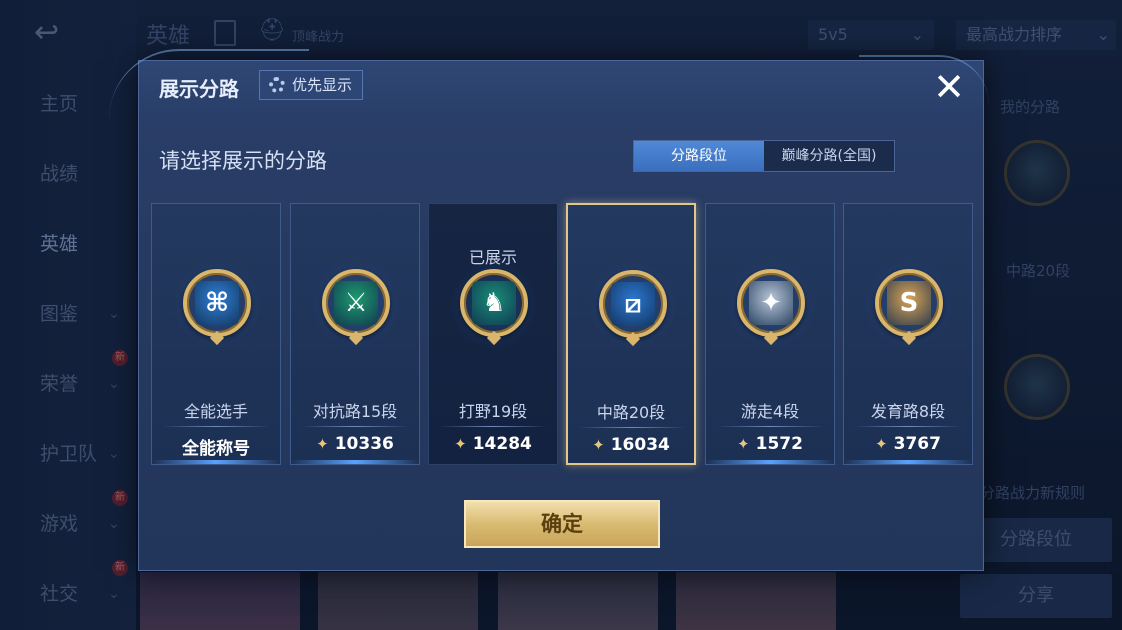 Image resolution: width=1122 pixels, height=630 pixels. Describe the element at coordinates (949, 87) in the screenshot. I see `close-icon: ✕` at that location.